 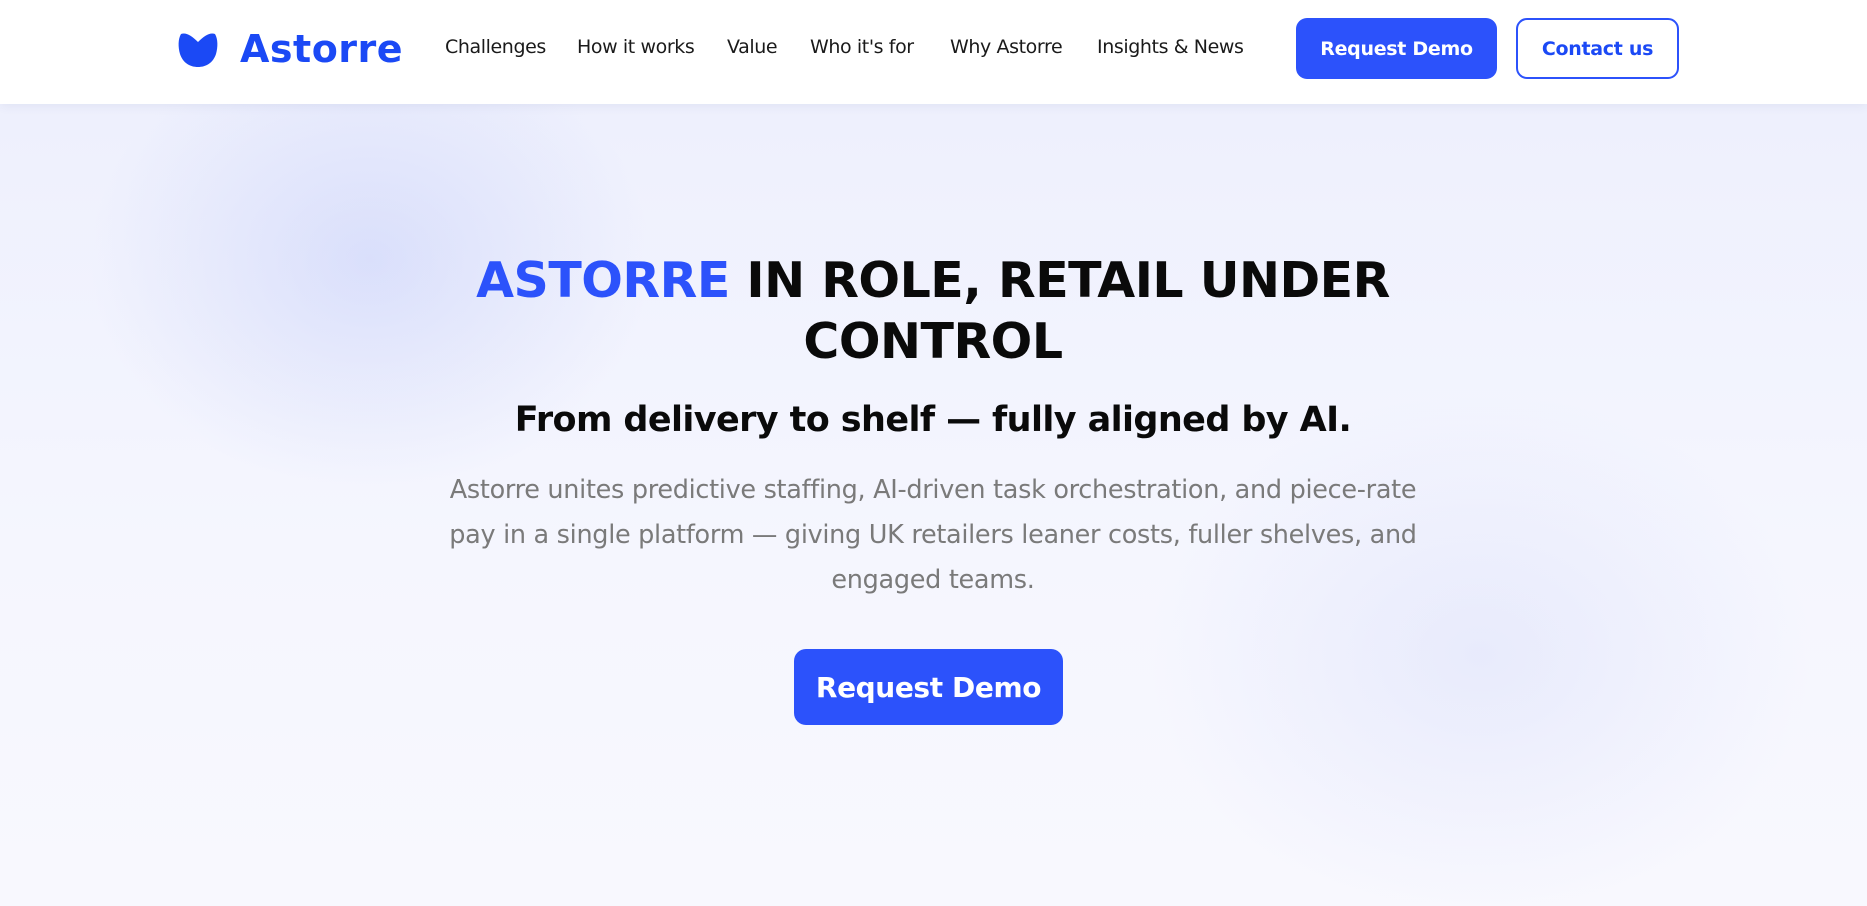 What do you see at coordinates (1396, 48) in the screenshot?
I see `header-request-demo-button: Request Demo` at bounding box center [1396, 48].